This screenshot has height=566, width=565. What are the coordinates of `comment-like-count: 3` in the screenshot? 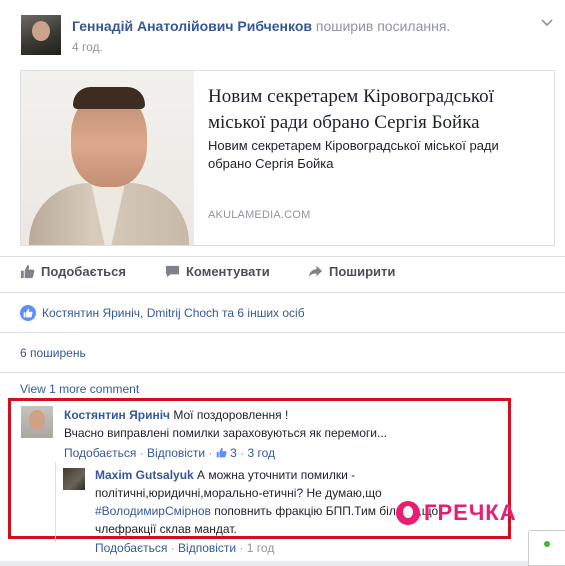 It's located at (228, 453).